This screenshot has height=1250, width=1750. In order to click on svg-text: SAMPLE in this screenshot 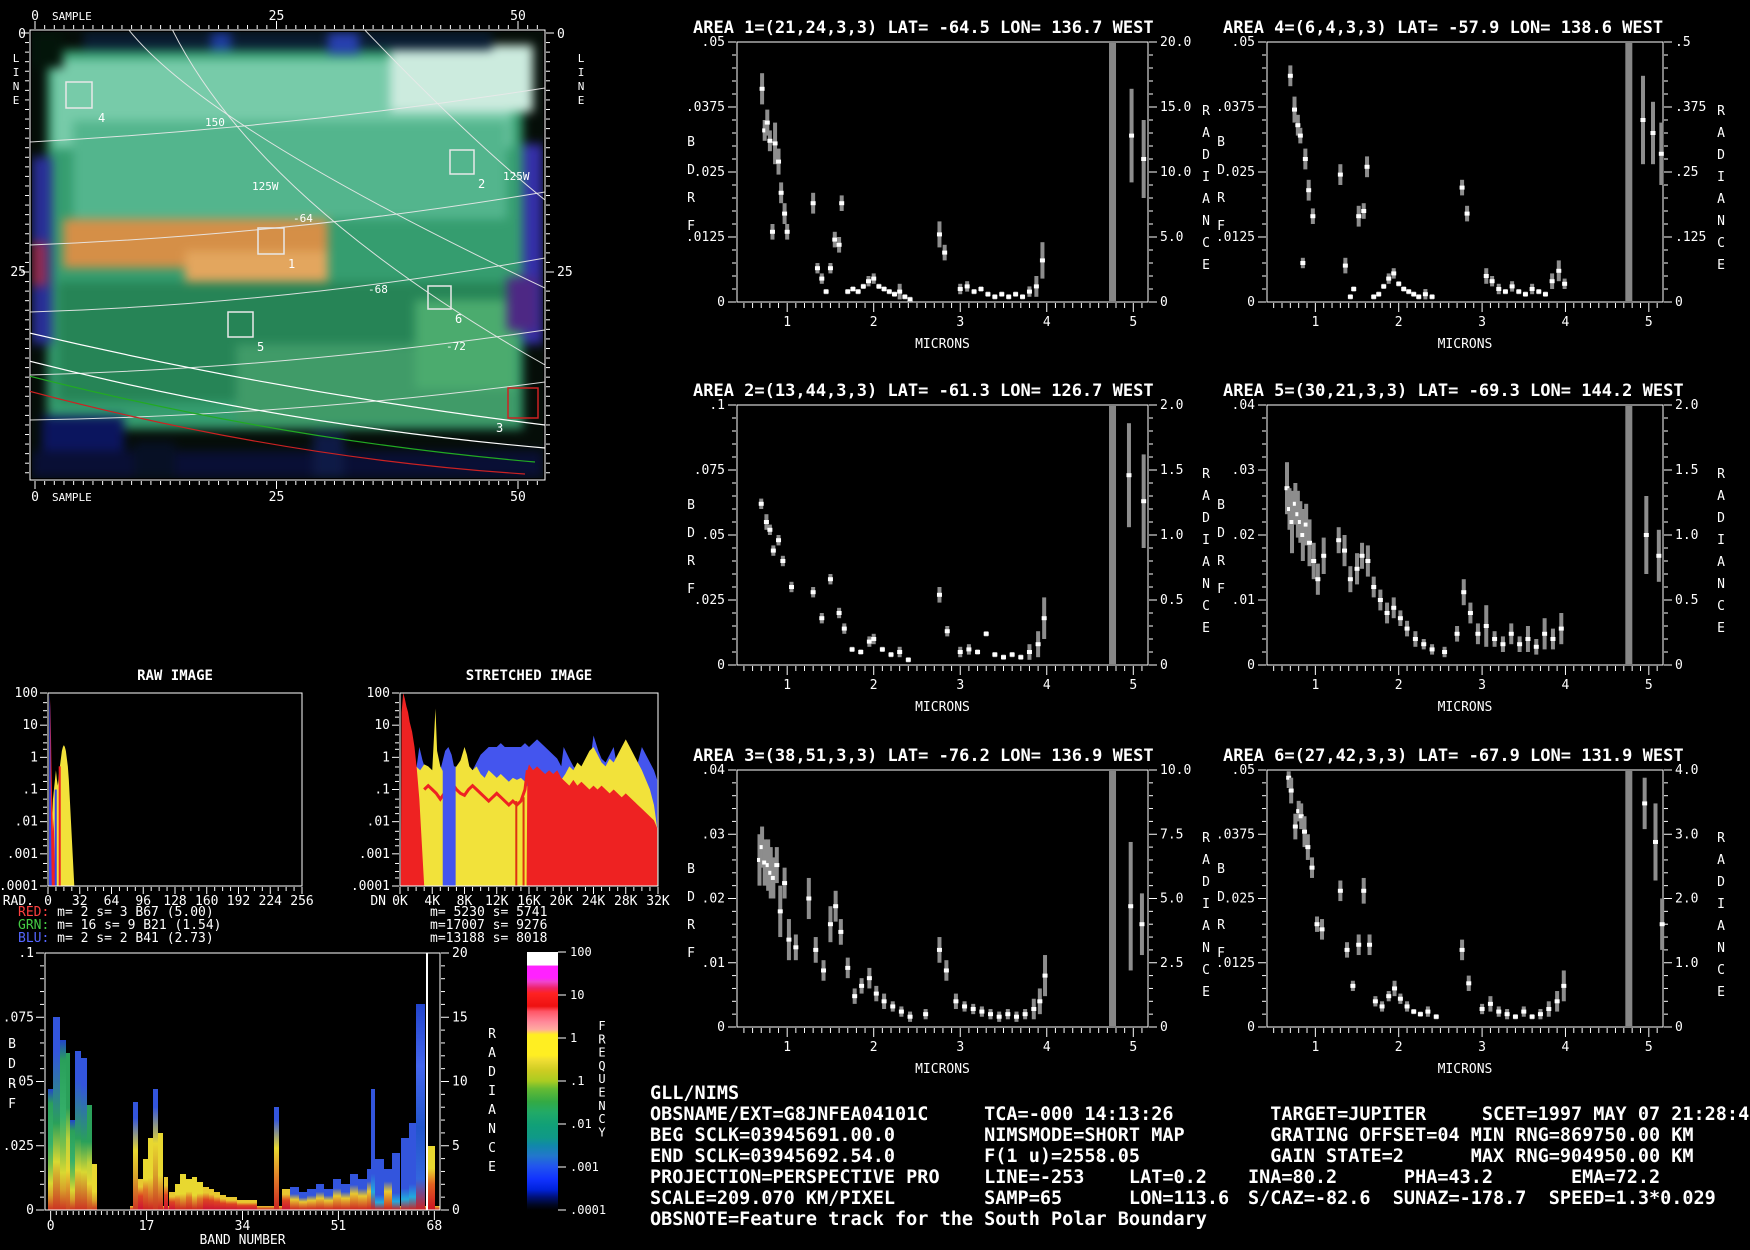, I will do `click(72, 16)`.